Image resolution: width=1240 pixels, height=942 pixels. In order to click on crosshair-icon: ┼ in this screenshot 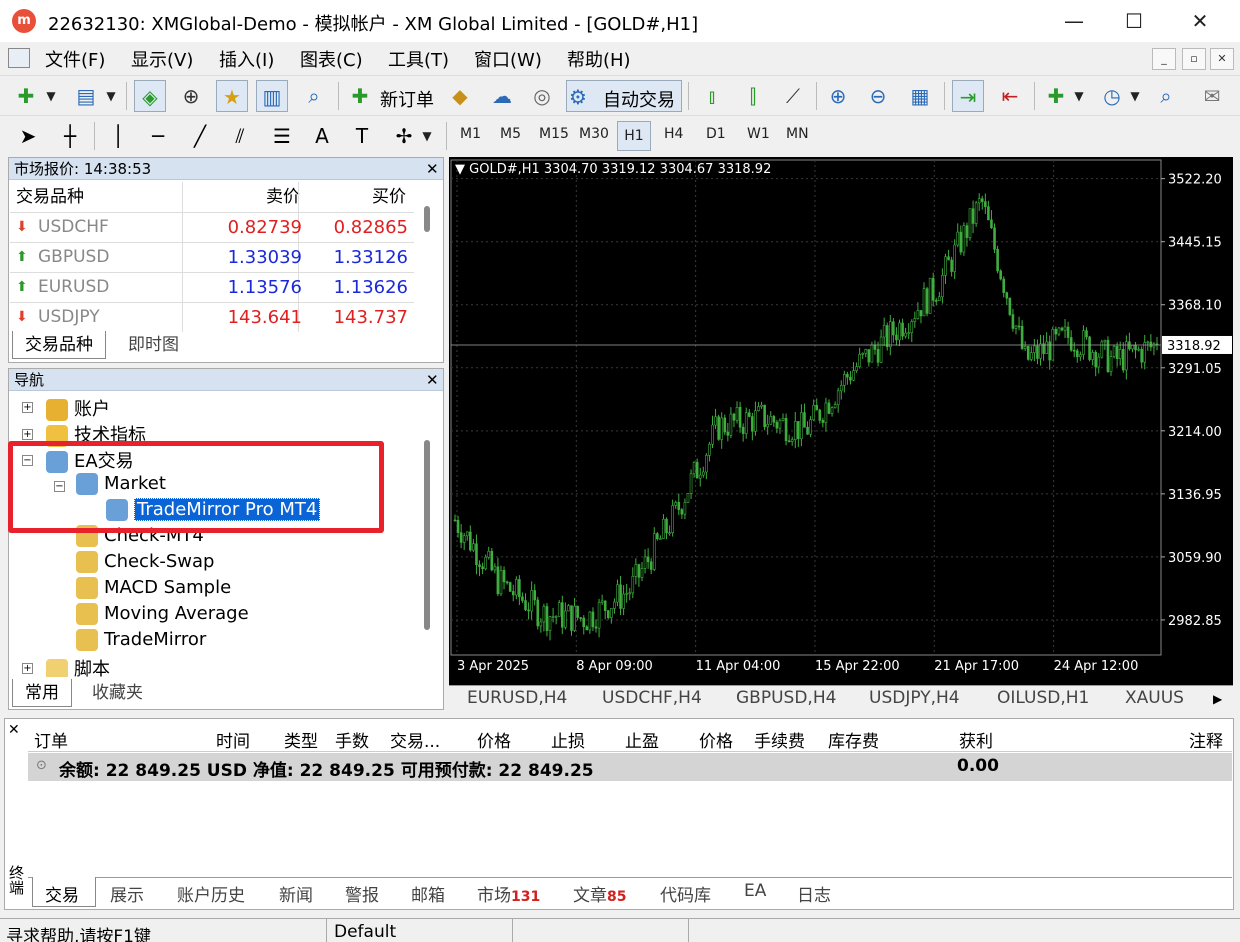, I will do `click(70, 136)`.